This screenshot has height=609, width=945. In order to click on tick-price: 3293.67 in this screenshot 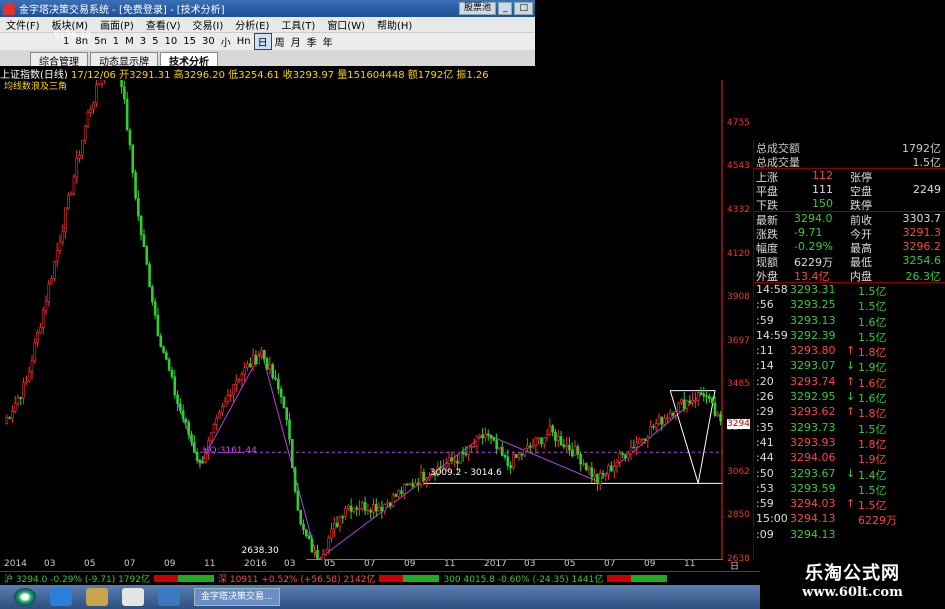, I will do `click(813, 473)`.